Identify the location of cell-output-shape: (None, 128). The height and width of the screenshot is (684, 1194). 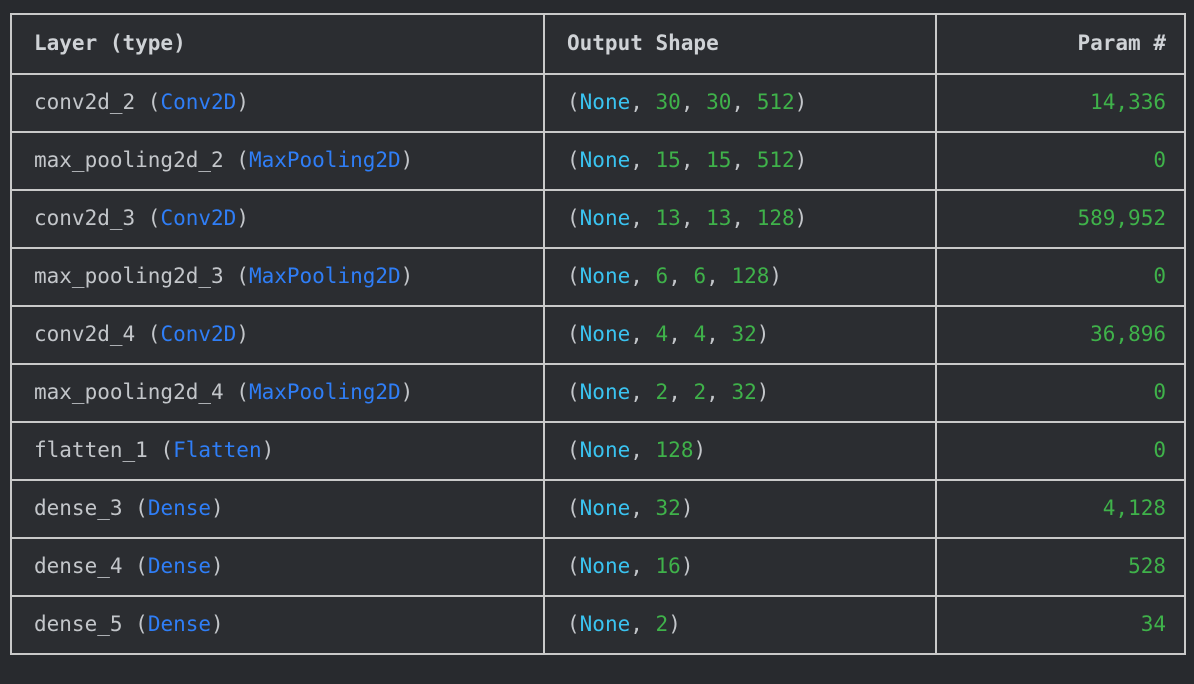
(740, 451).